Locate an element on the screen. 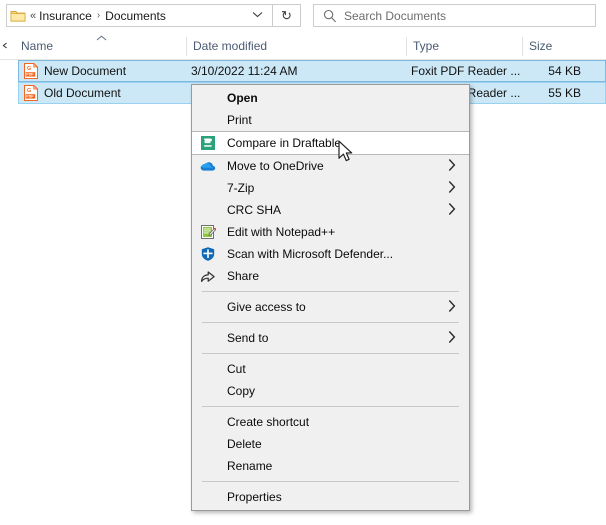  onedrive-icon is located at coordinates (208, 166).